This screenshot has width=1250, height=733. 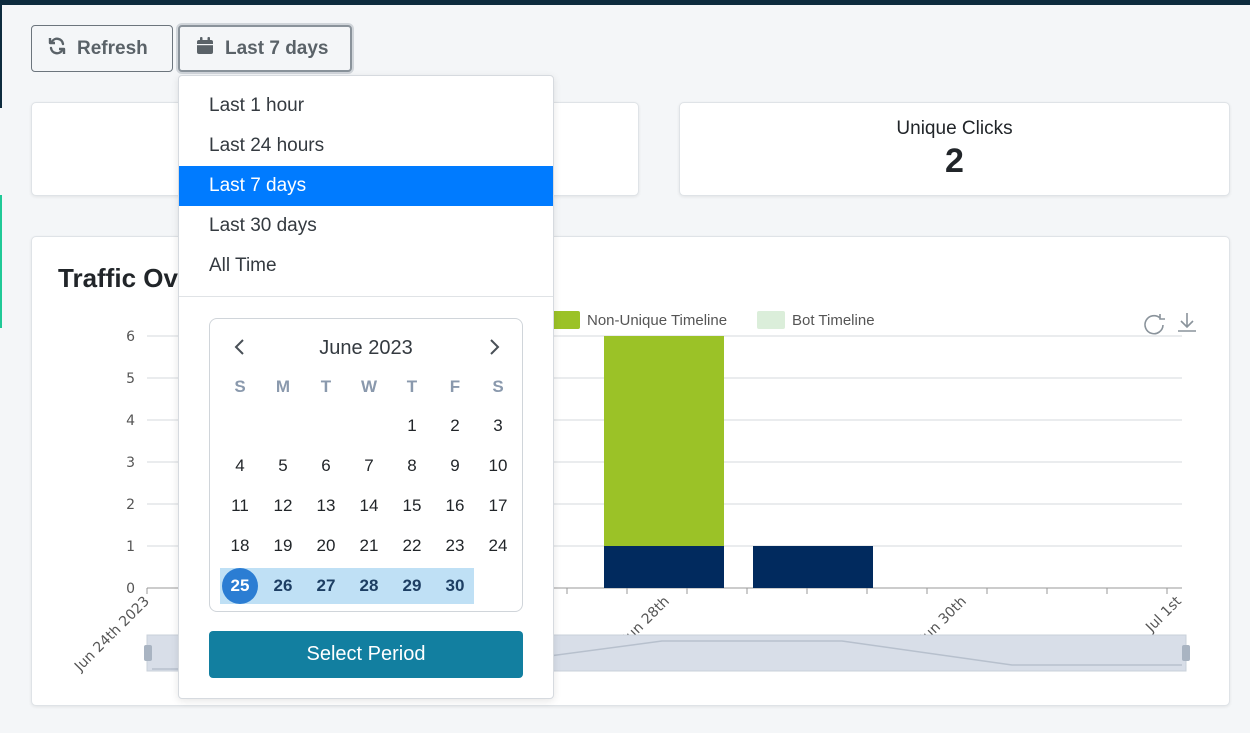 I want to click on calendar-day: 11, so click(x=240, y=506).